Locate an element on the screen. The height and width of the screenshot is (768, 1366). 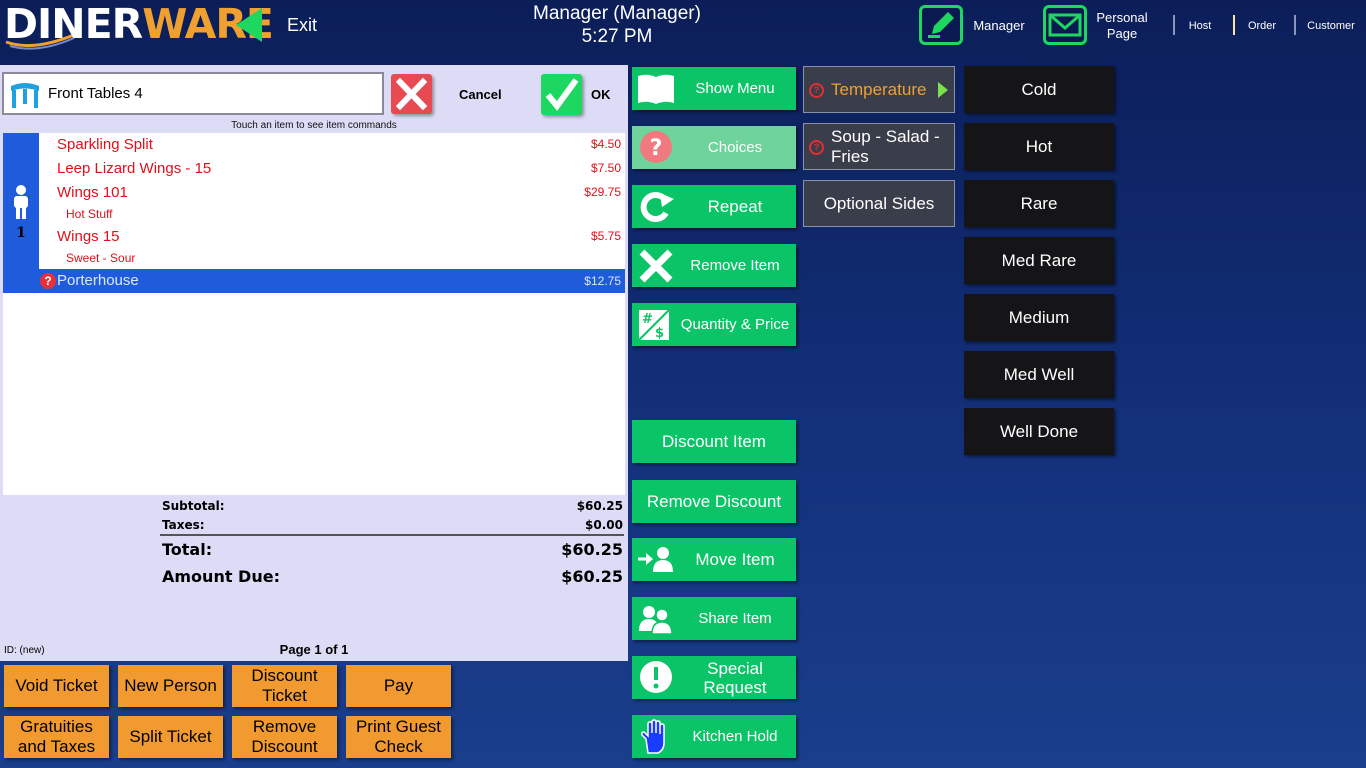
dinerware-logo: DINERWARE is located at coordinates (139, 26).